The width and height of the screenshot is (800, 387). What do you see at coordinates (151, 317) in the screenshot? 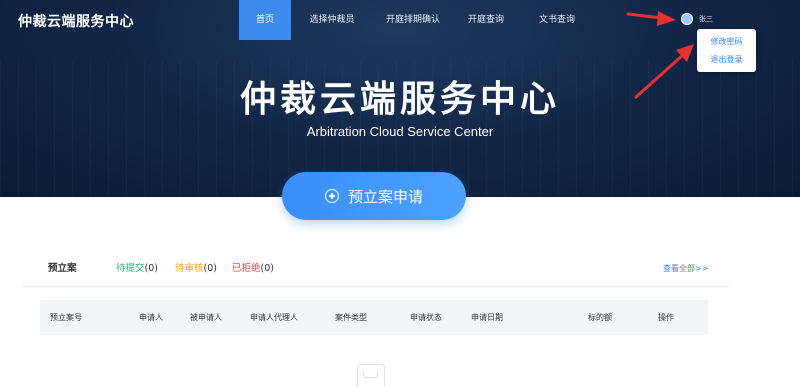
I see `column-header: 申请人` at bounding box center [151, 317].